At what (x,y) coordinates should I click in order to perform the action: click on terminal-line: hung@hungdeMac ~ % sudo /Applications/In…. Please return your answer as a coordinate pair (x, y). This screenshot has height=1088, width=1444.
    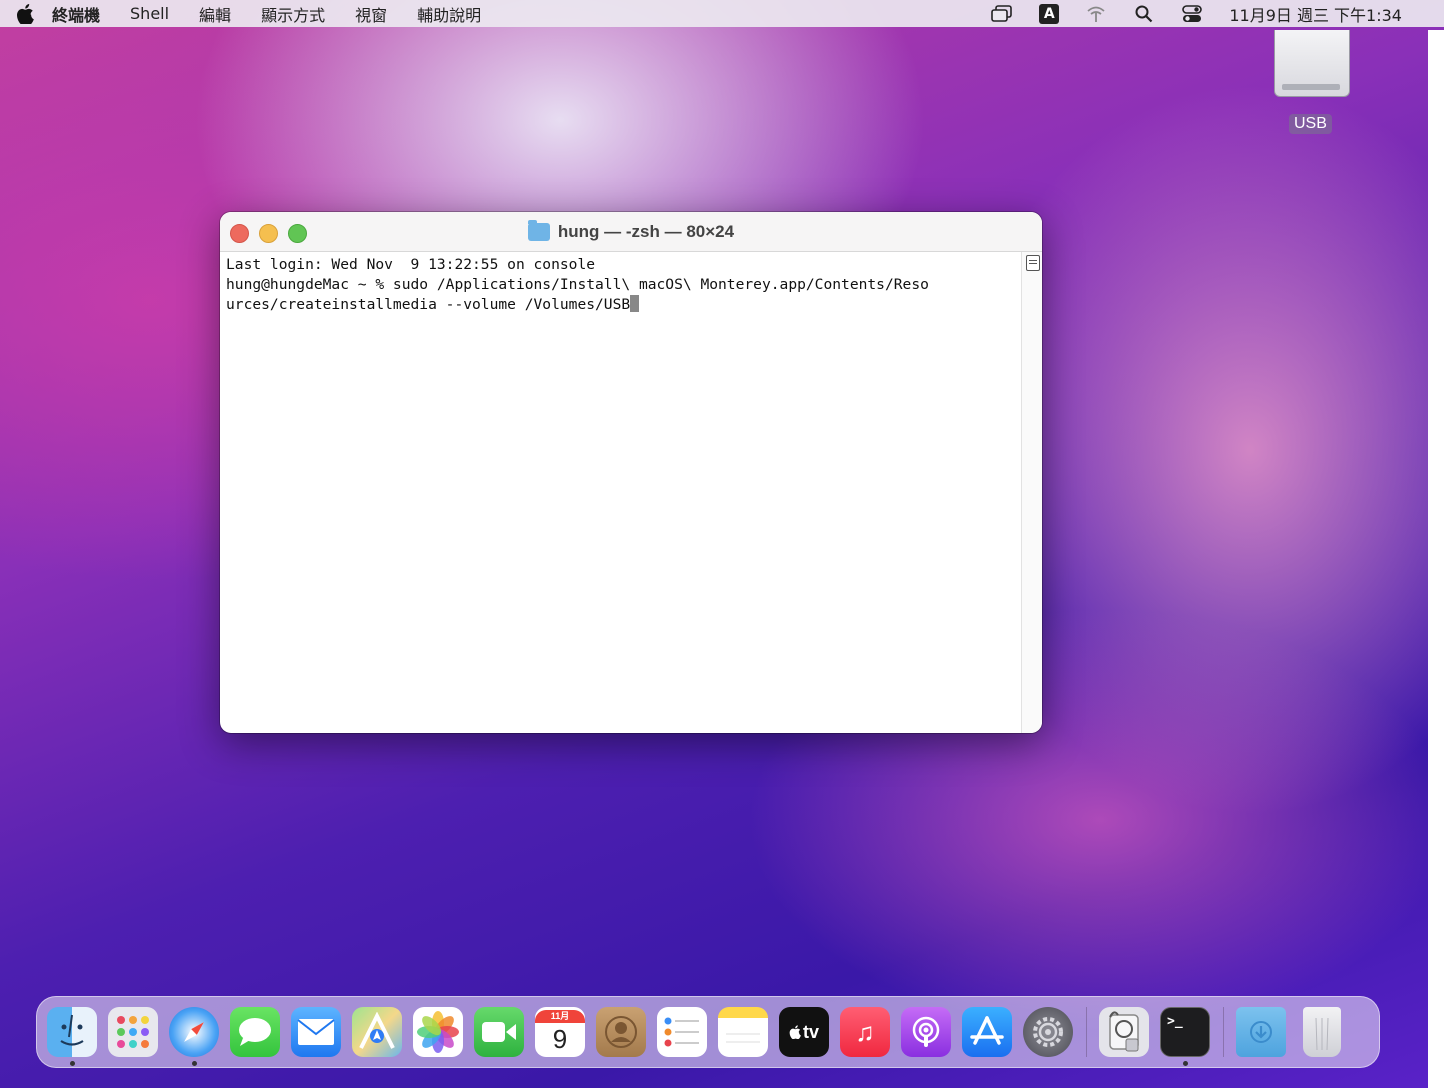
    Looking at the image, I should click on (577, 284).